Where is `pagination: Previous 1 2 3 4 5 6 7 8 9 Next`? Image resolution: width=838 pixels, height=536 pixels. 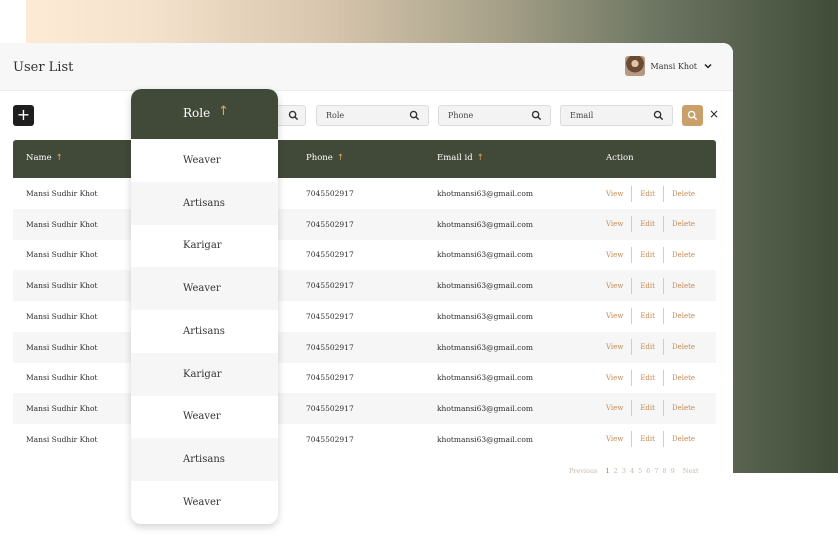
pagination: Previous 1 2 3 4 5 6 7 8 9 Next is located at coordinates (634, 471).